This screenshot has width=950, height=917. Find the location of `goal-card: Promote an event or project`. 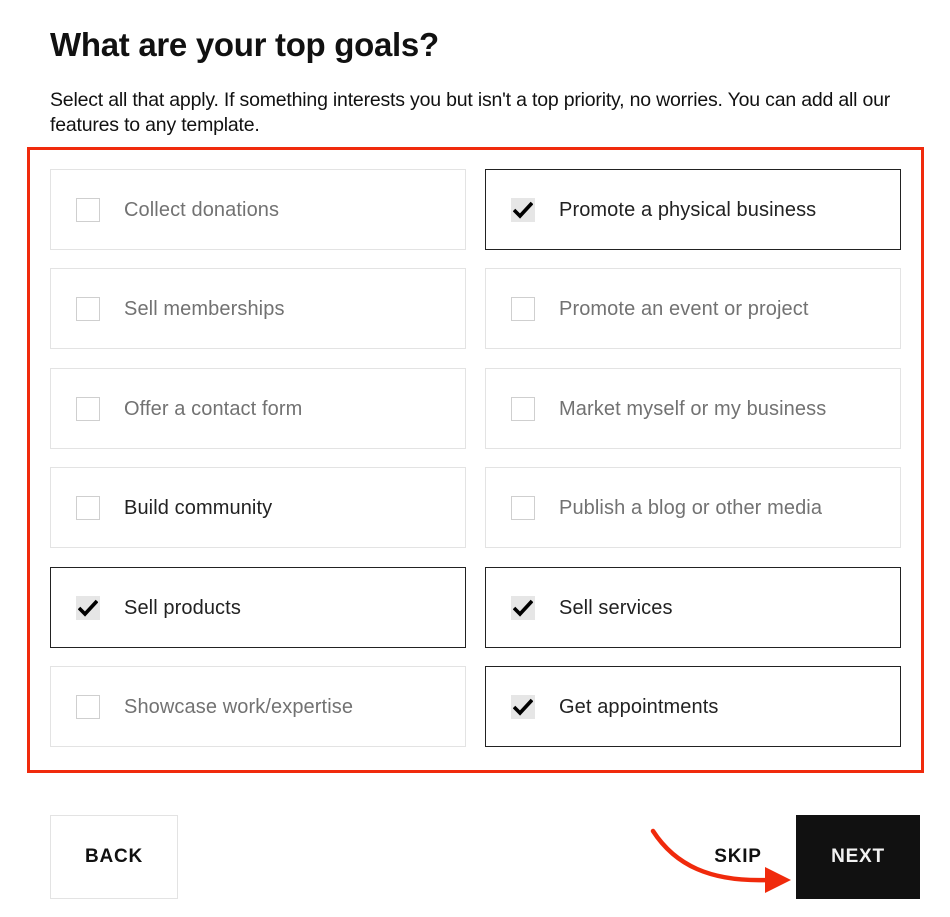

goal-card: Promote an event or project is located at coordinates (693, 308).